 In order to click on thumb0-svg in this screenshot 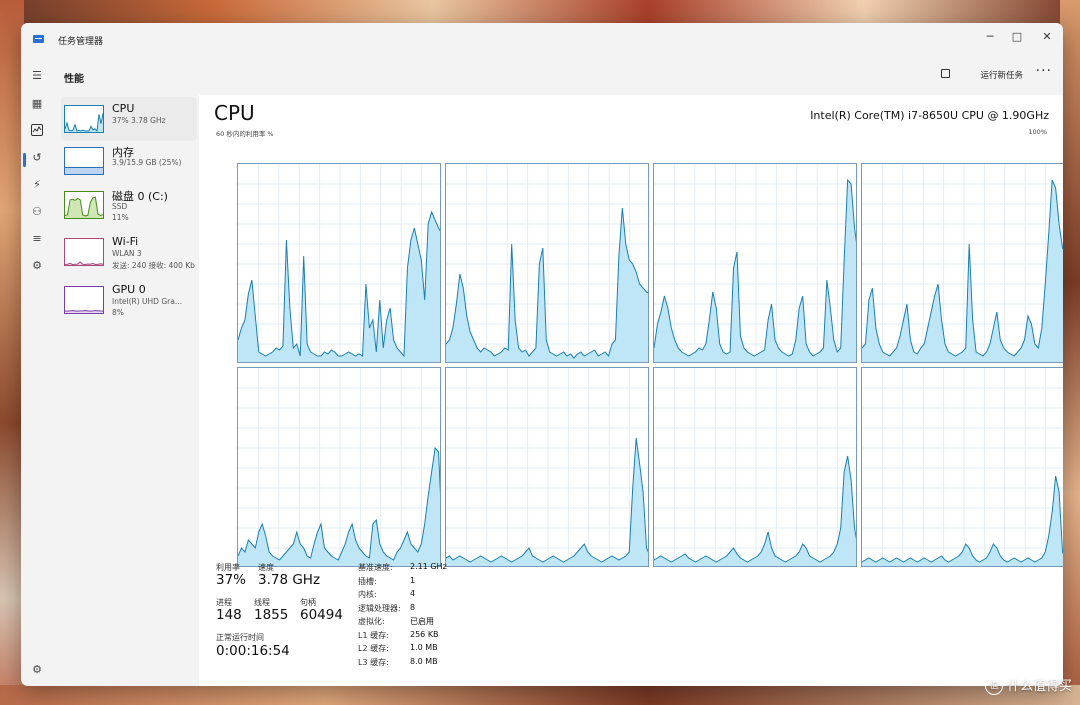, I will do `click(84, 123)`.